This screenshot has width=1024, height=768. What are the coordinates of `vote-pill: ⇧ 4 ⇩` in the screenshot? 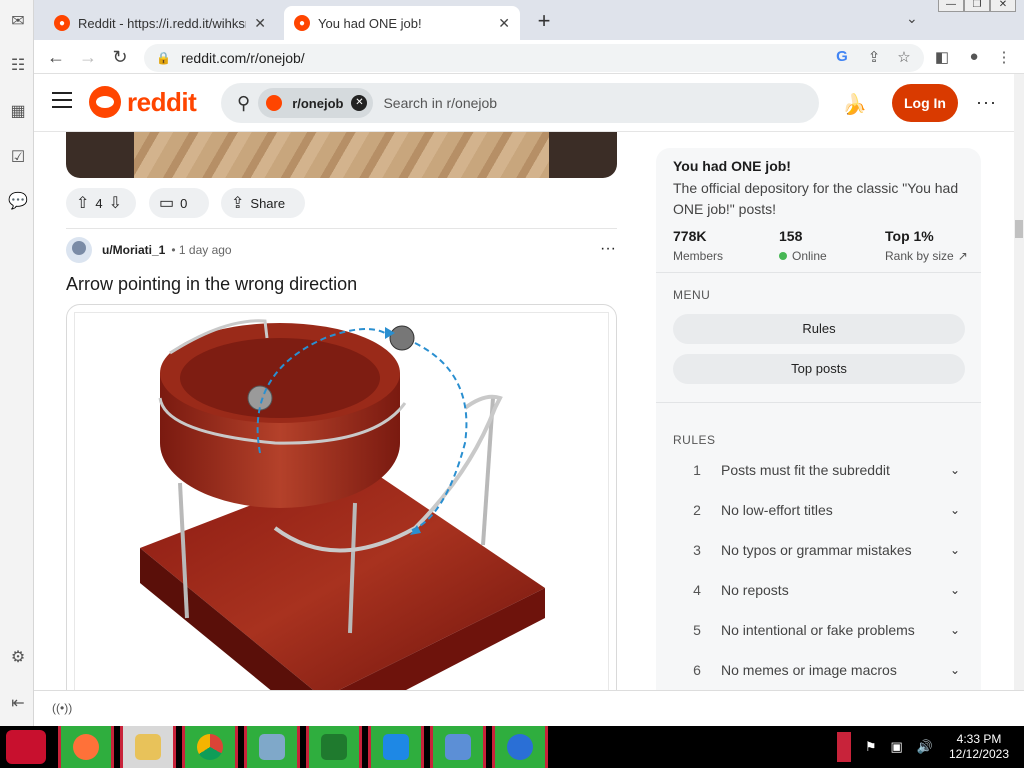 It's located at (101, 203).